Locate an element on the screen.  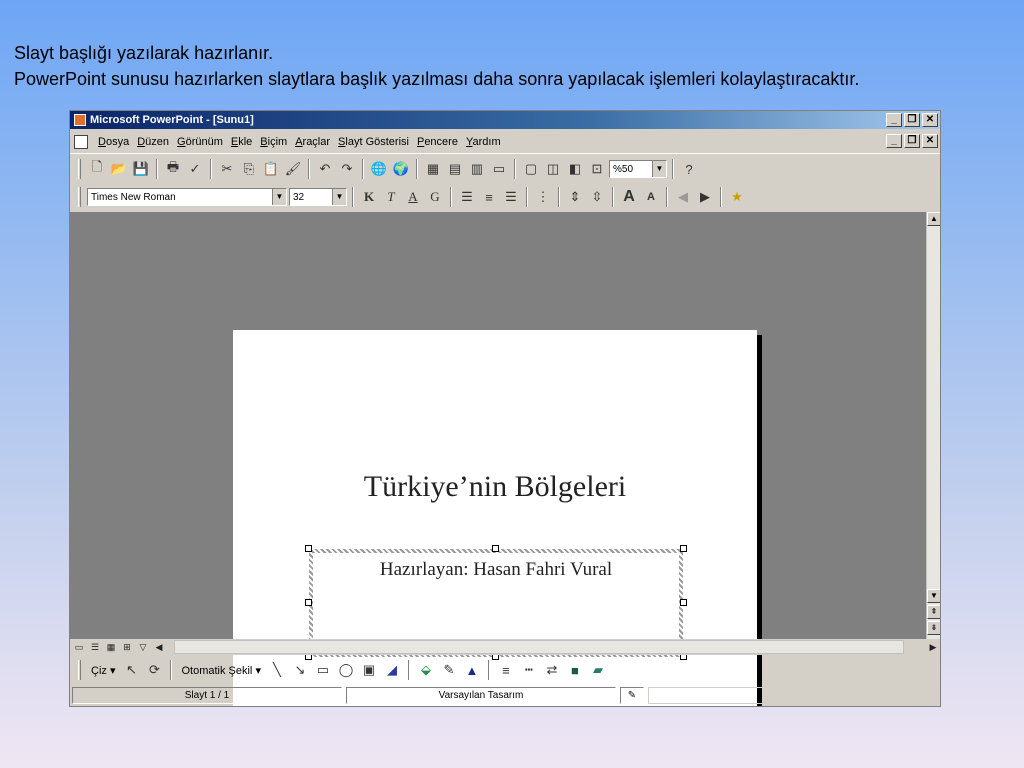
apply-design-icon: ◫ is located at coordinates (553, 169).